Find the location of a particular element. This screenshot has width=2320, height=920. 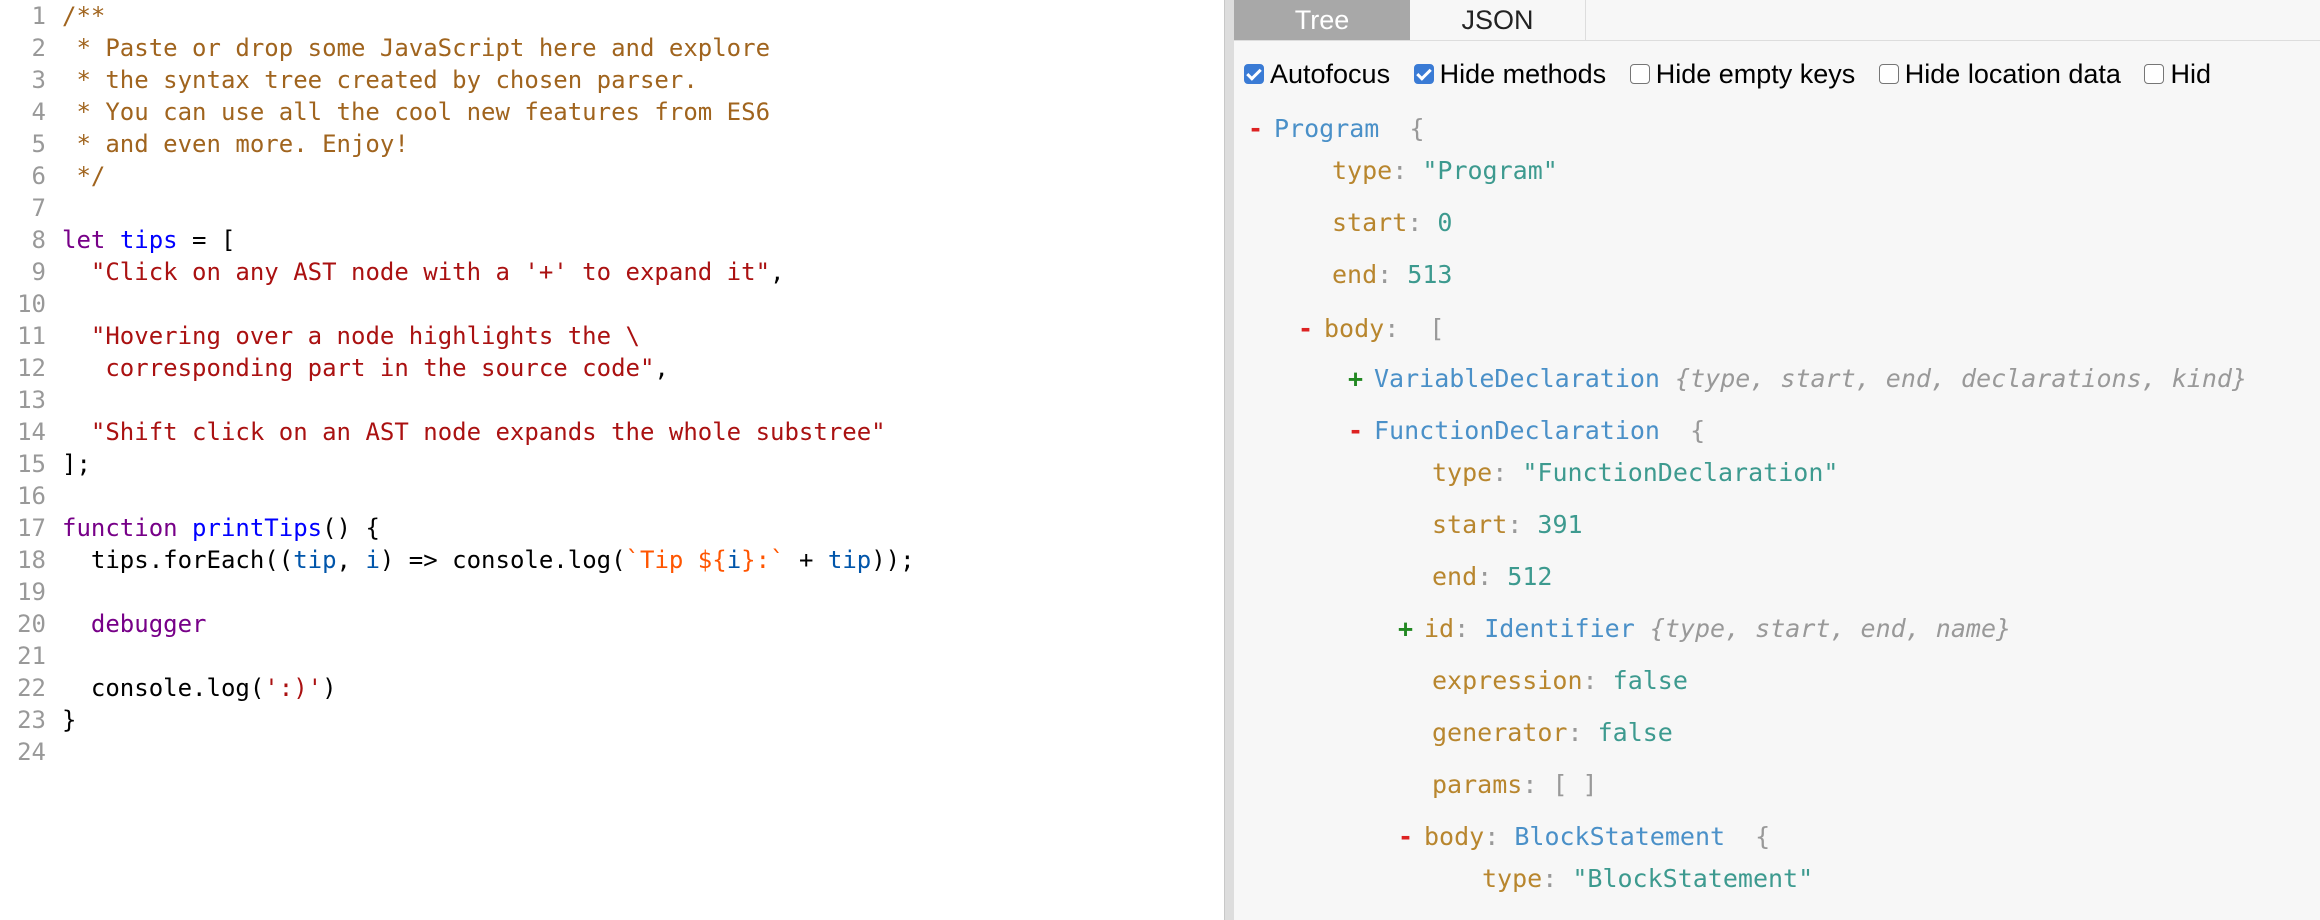

line-number: 12 is located at coordinates (31, 368).